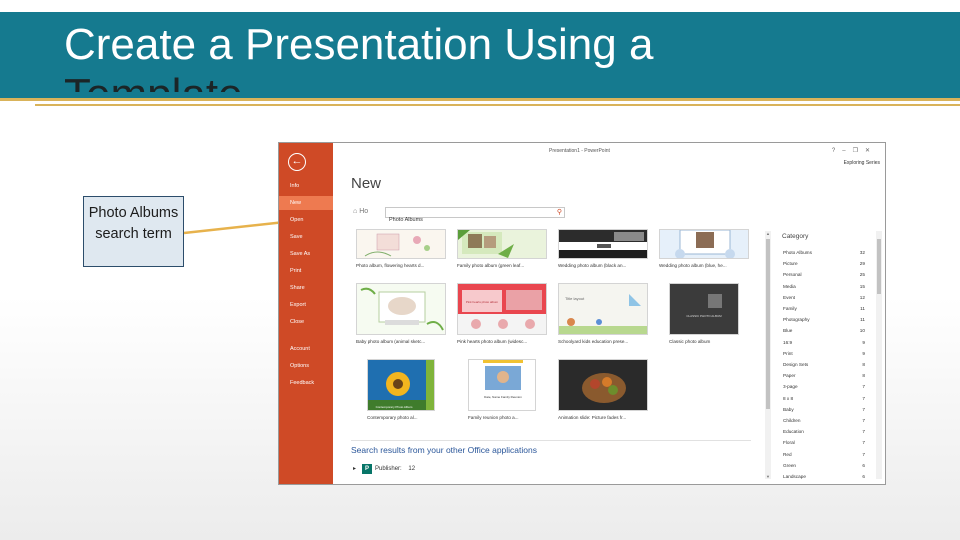  I want to click on category-item: Family 11, so click(824, 308).